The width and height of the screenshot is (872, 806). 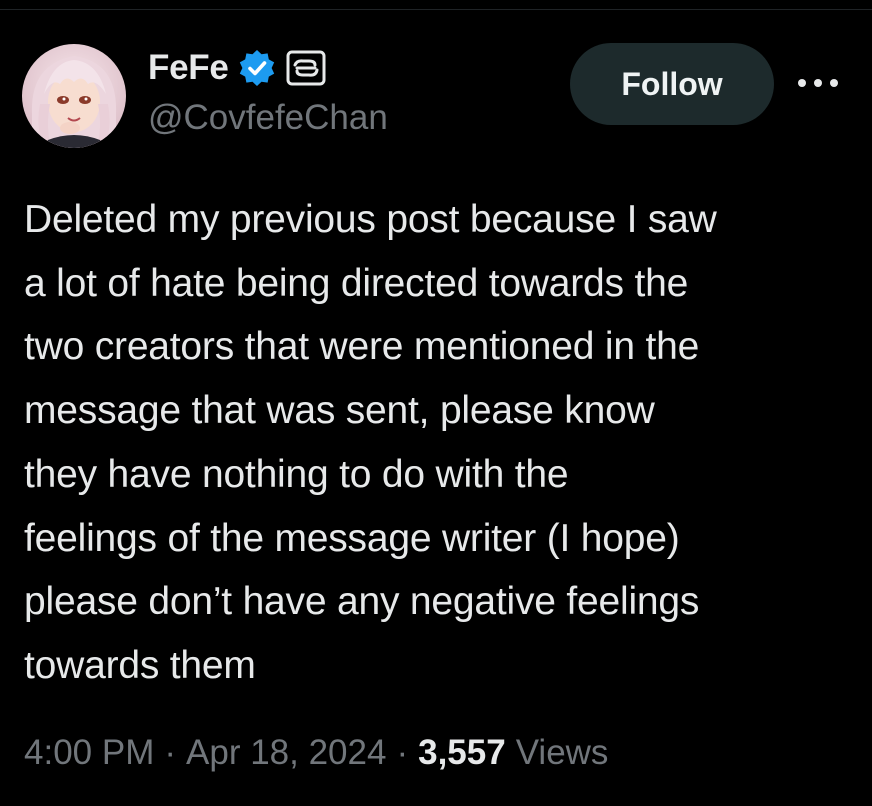 I want to click on verified-badge-icon, so click(x=257, y=68).